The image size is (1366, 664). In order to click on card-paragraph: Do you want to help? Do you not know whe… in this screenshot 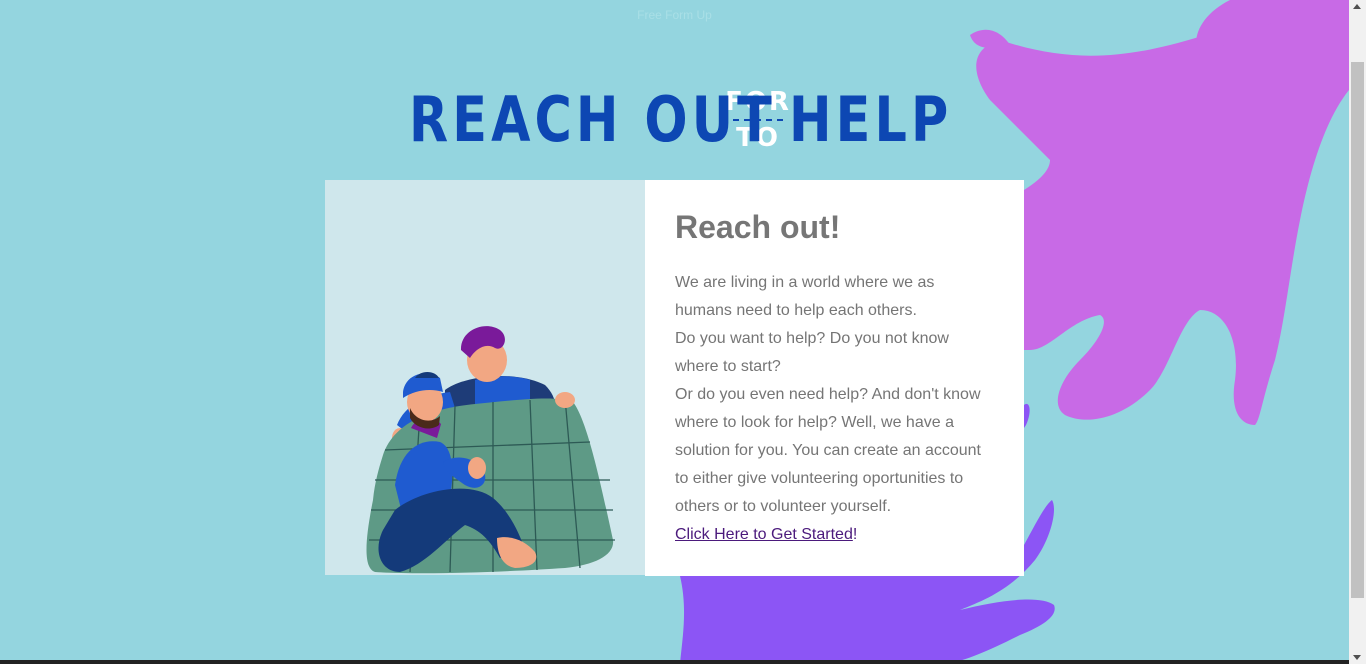, I will do `click(812, 352)`.